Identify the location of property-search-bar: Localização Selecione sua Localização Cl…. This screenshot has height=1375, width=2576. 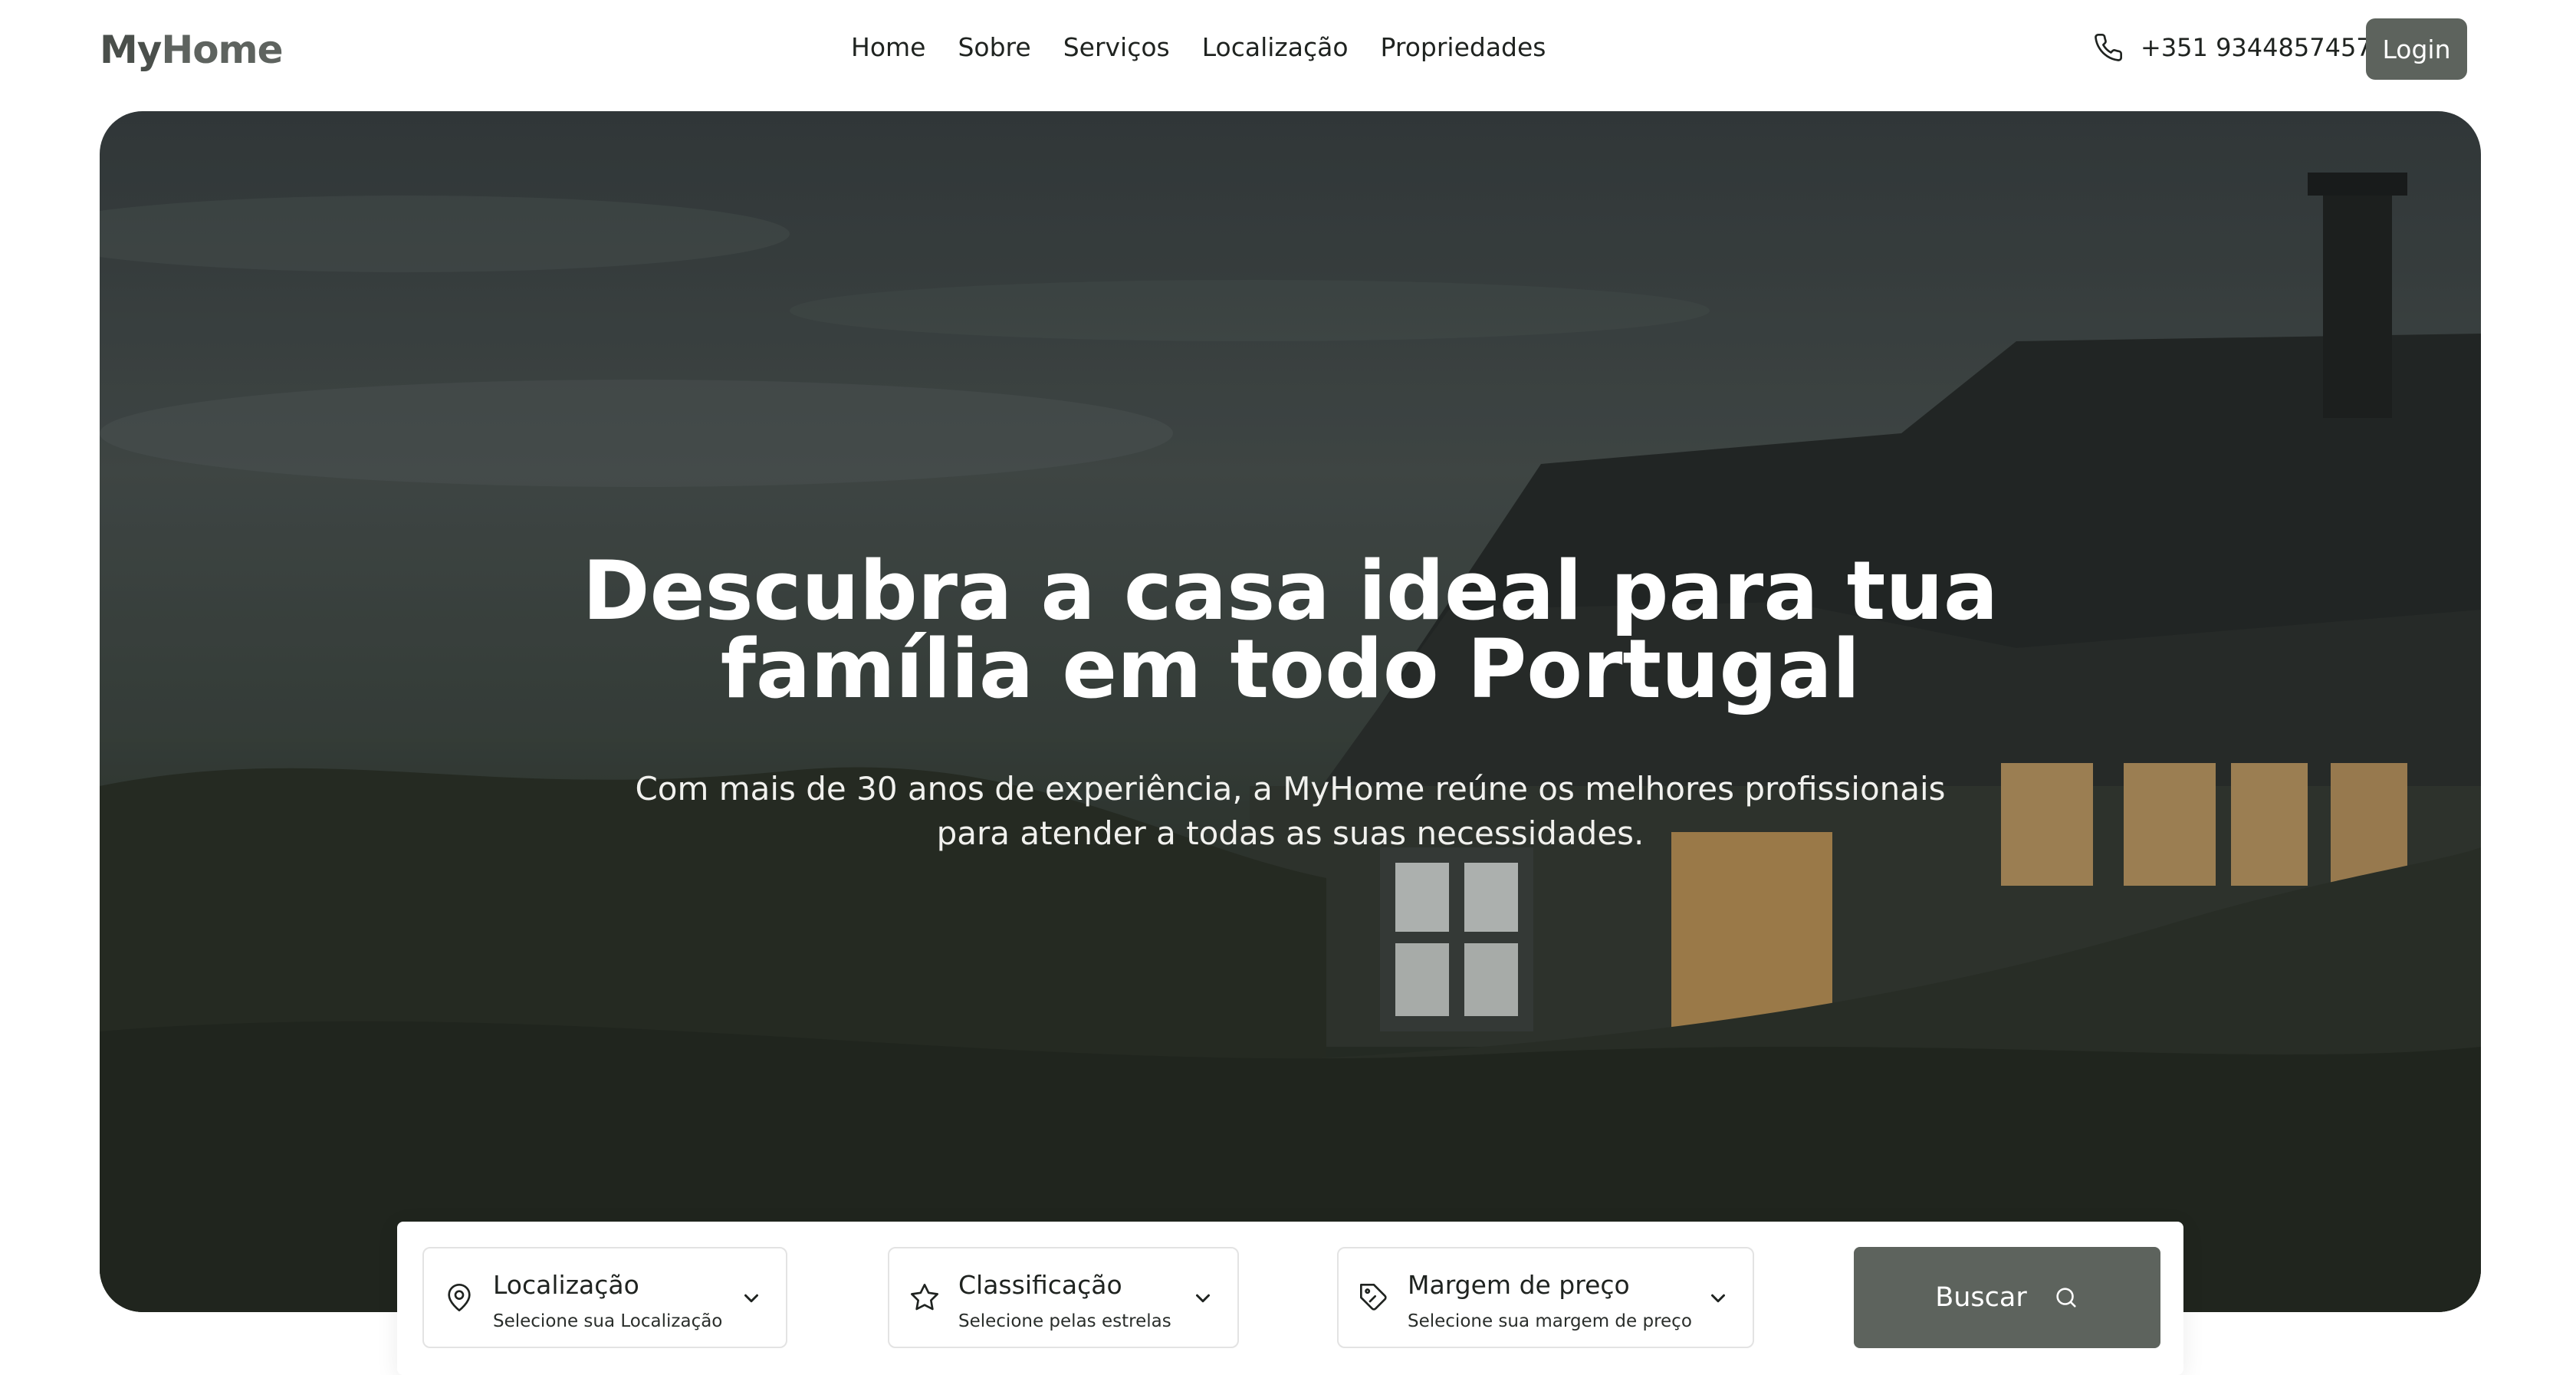
(1290, 1299).